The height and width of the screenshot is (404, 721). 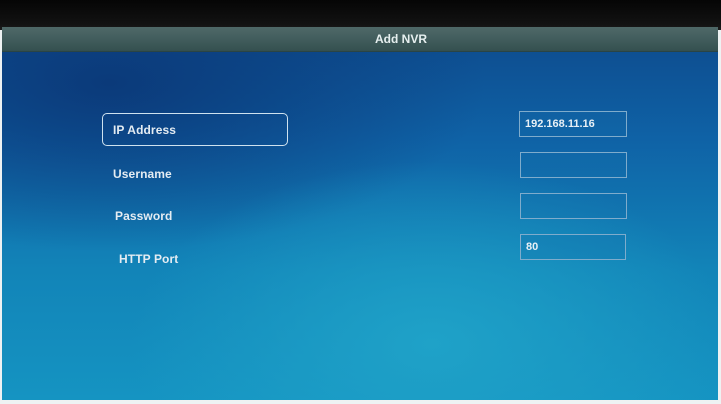 I want to click on title-bar: Add NVR, so click(x=360, y=39).